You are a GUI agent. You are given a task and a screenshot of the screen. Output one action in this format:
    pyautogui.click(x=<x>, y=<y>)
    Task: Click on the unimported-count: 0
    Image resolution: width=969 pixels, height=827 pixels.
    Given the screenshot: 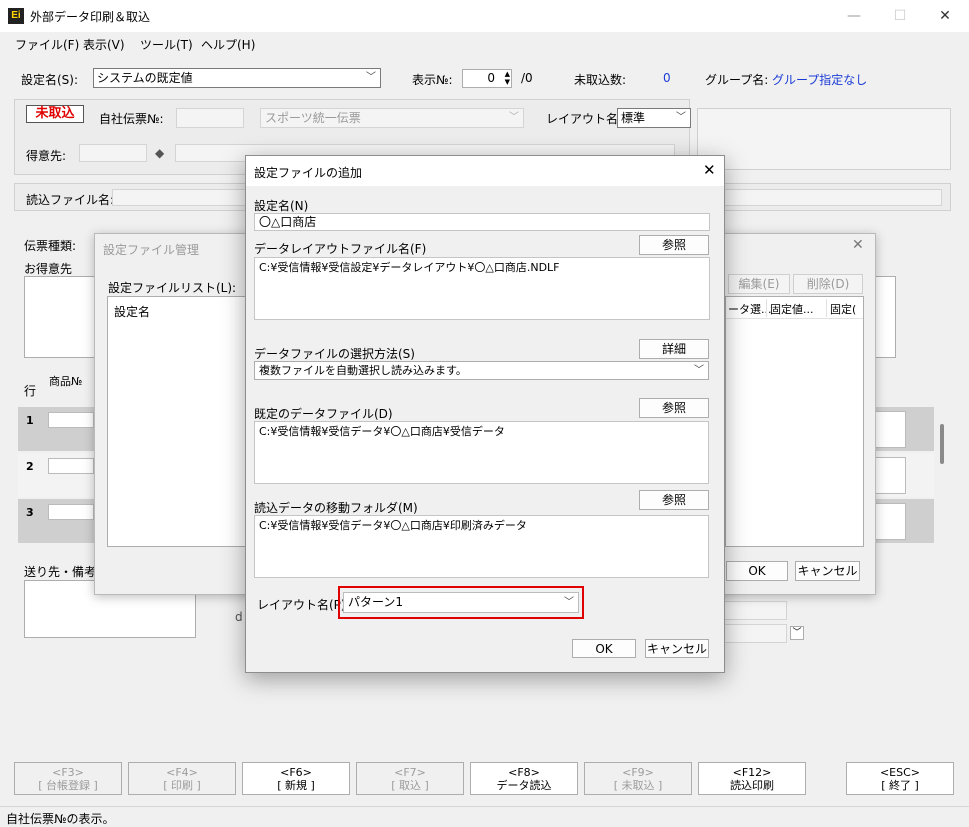 What is the action you would take?
    pyautogui.click(x=667, y=78)
    